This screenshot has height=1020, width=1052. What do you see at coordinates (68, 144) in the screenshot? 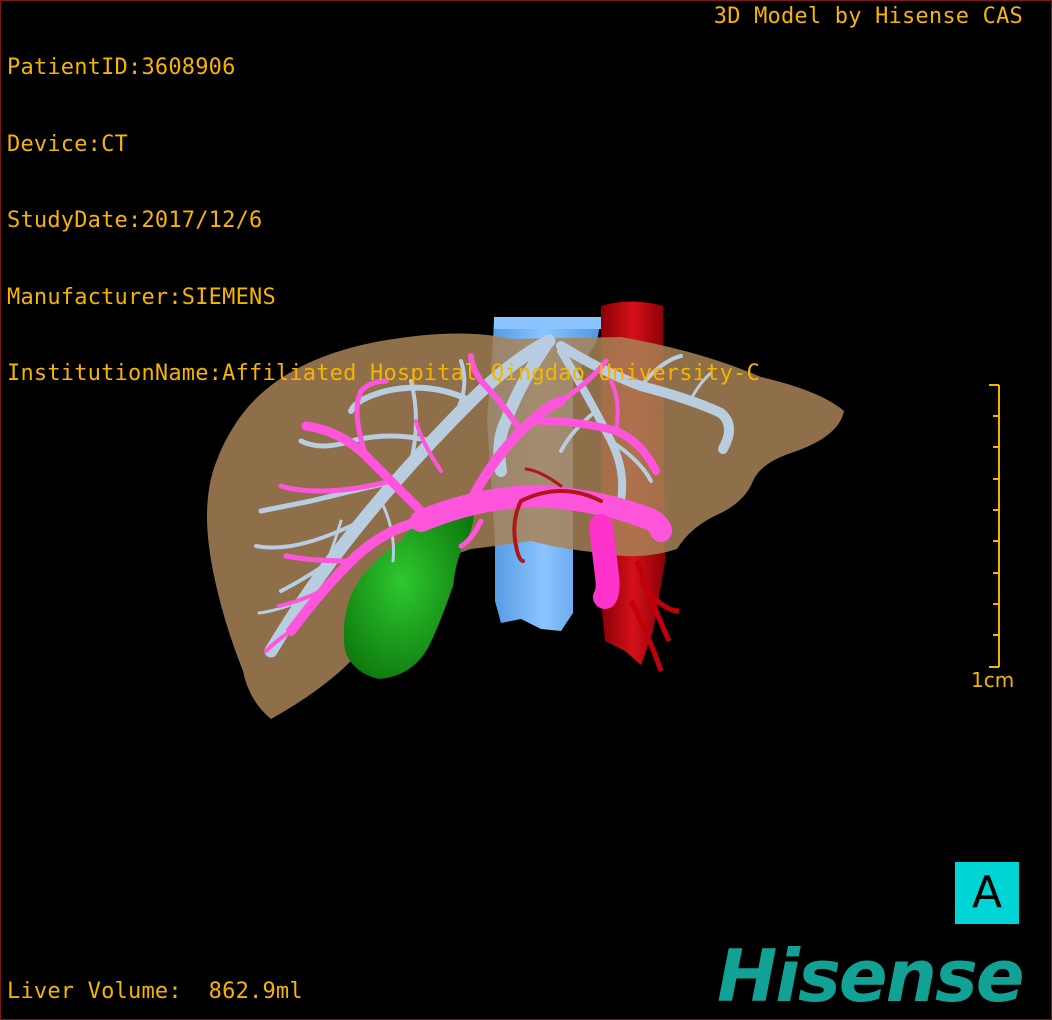
I see `device-type: Device:CT` at bounding box center [68, 144].